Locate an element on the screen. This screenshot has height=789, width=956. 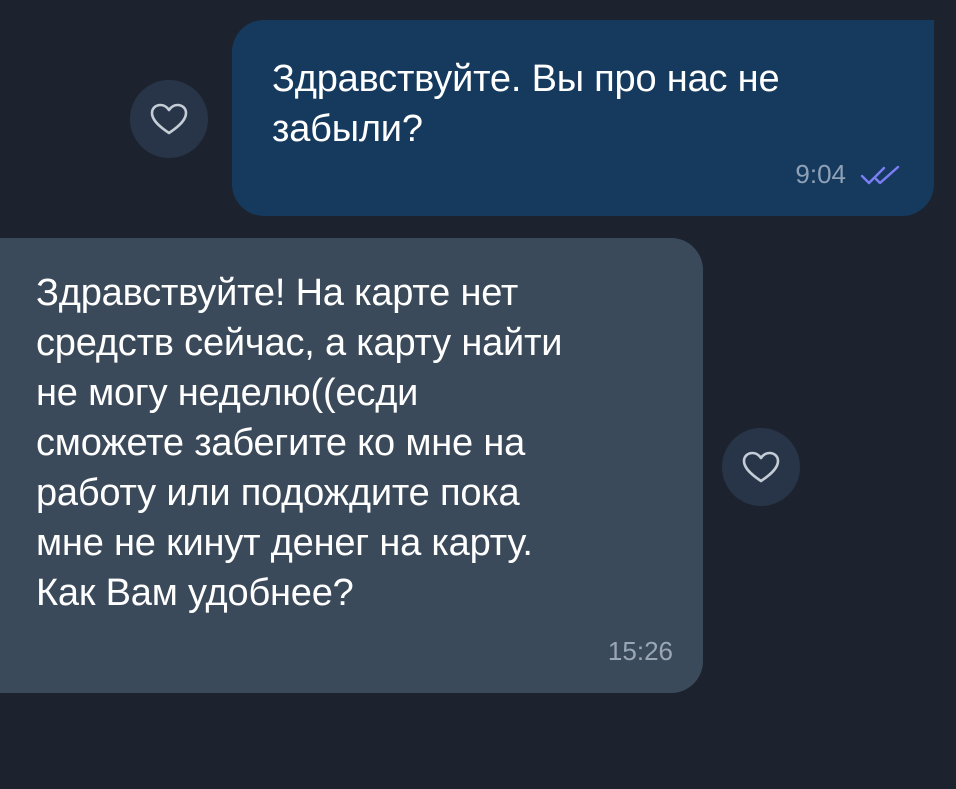
message-text: Здравствуйте. Вы про нас не забыли? is located at coordinates (526, 104).